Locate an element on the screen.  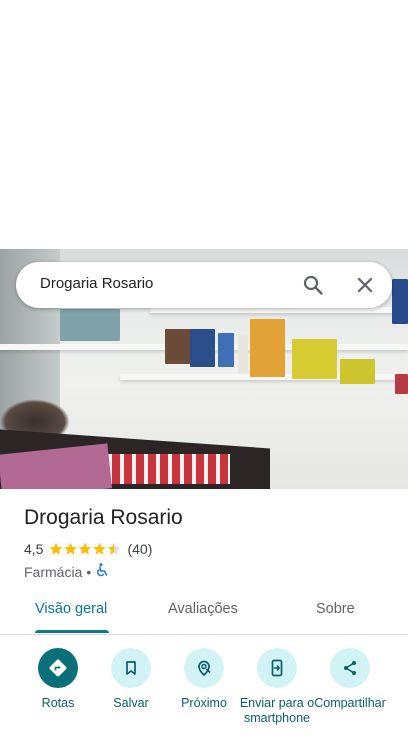
tab-bar: Visão geral Avaliações Sobre is located at coordinates (204, 614).